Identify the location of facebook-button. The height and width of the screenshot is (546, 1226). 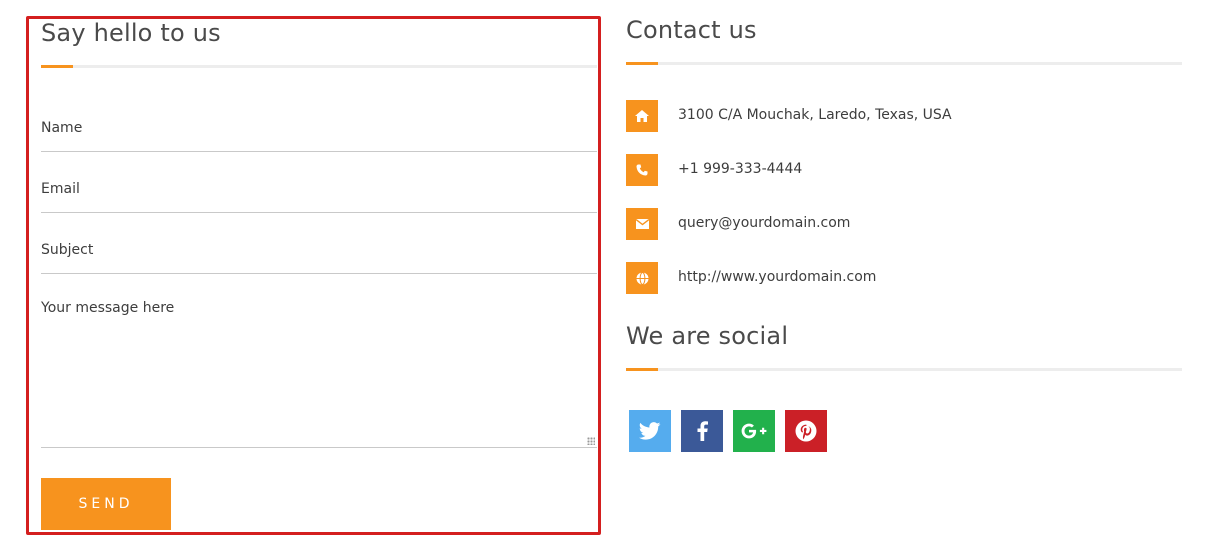
(702, 431).